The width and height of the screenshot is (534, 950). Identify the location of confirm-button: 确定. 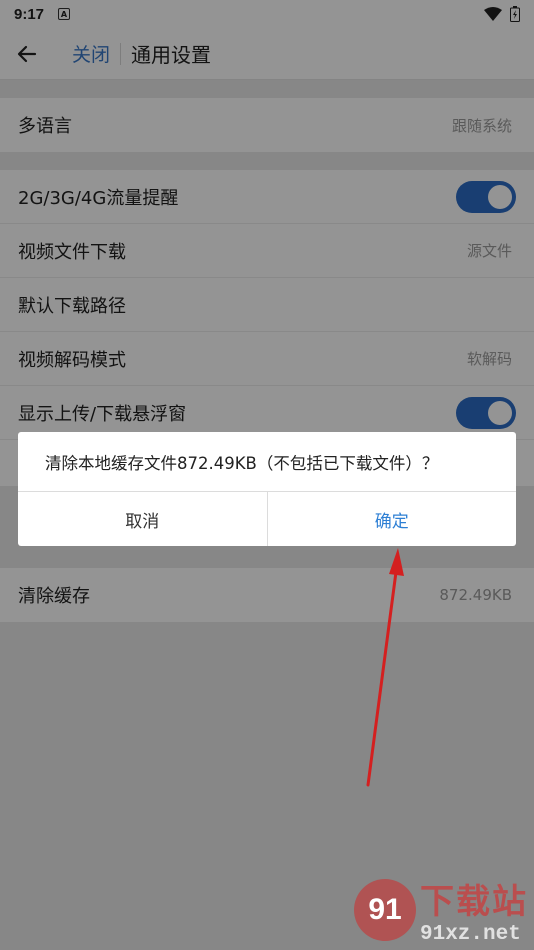
(391, 519).